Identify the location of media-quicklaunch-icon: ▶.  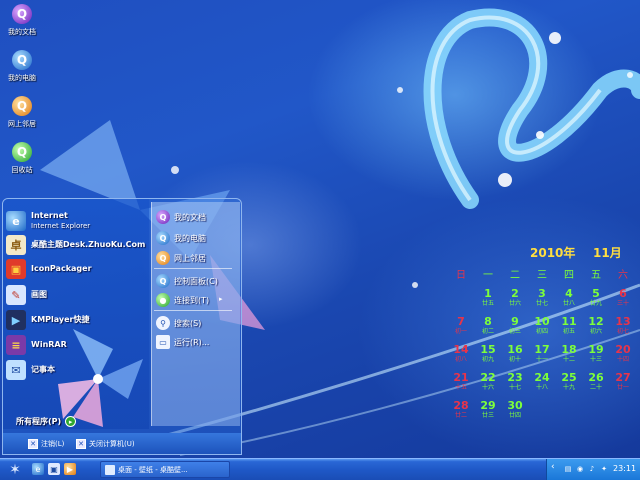
(70, 469).